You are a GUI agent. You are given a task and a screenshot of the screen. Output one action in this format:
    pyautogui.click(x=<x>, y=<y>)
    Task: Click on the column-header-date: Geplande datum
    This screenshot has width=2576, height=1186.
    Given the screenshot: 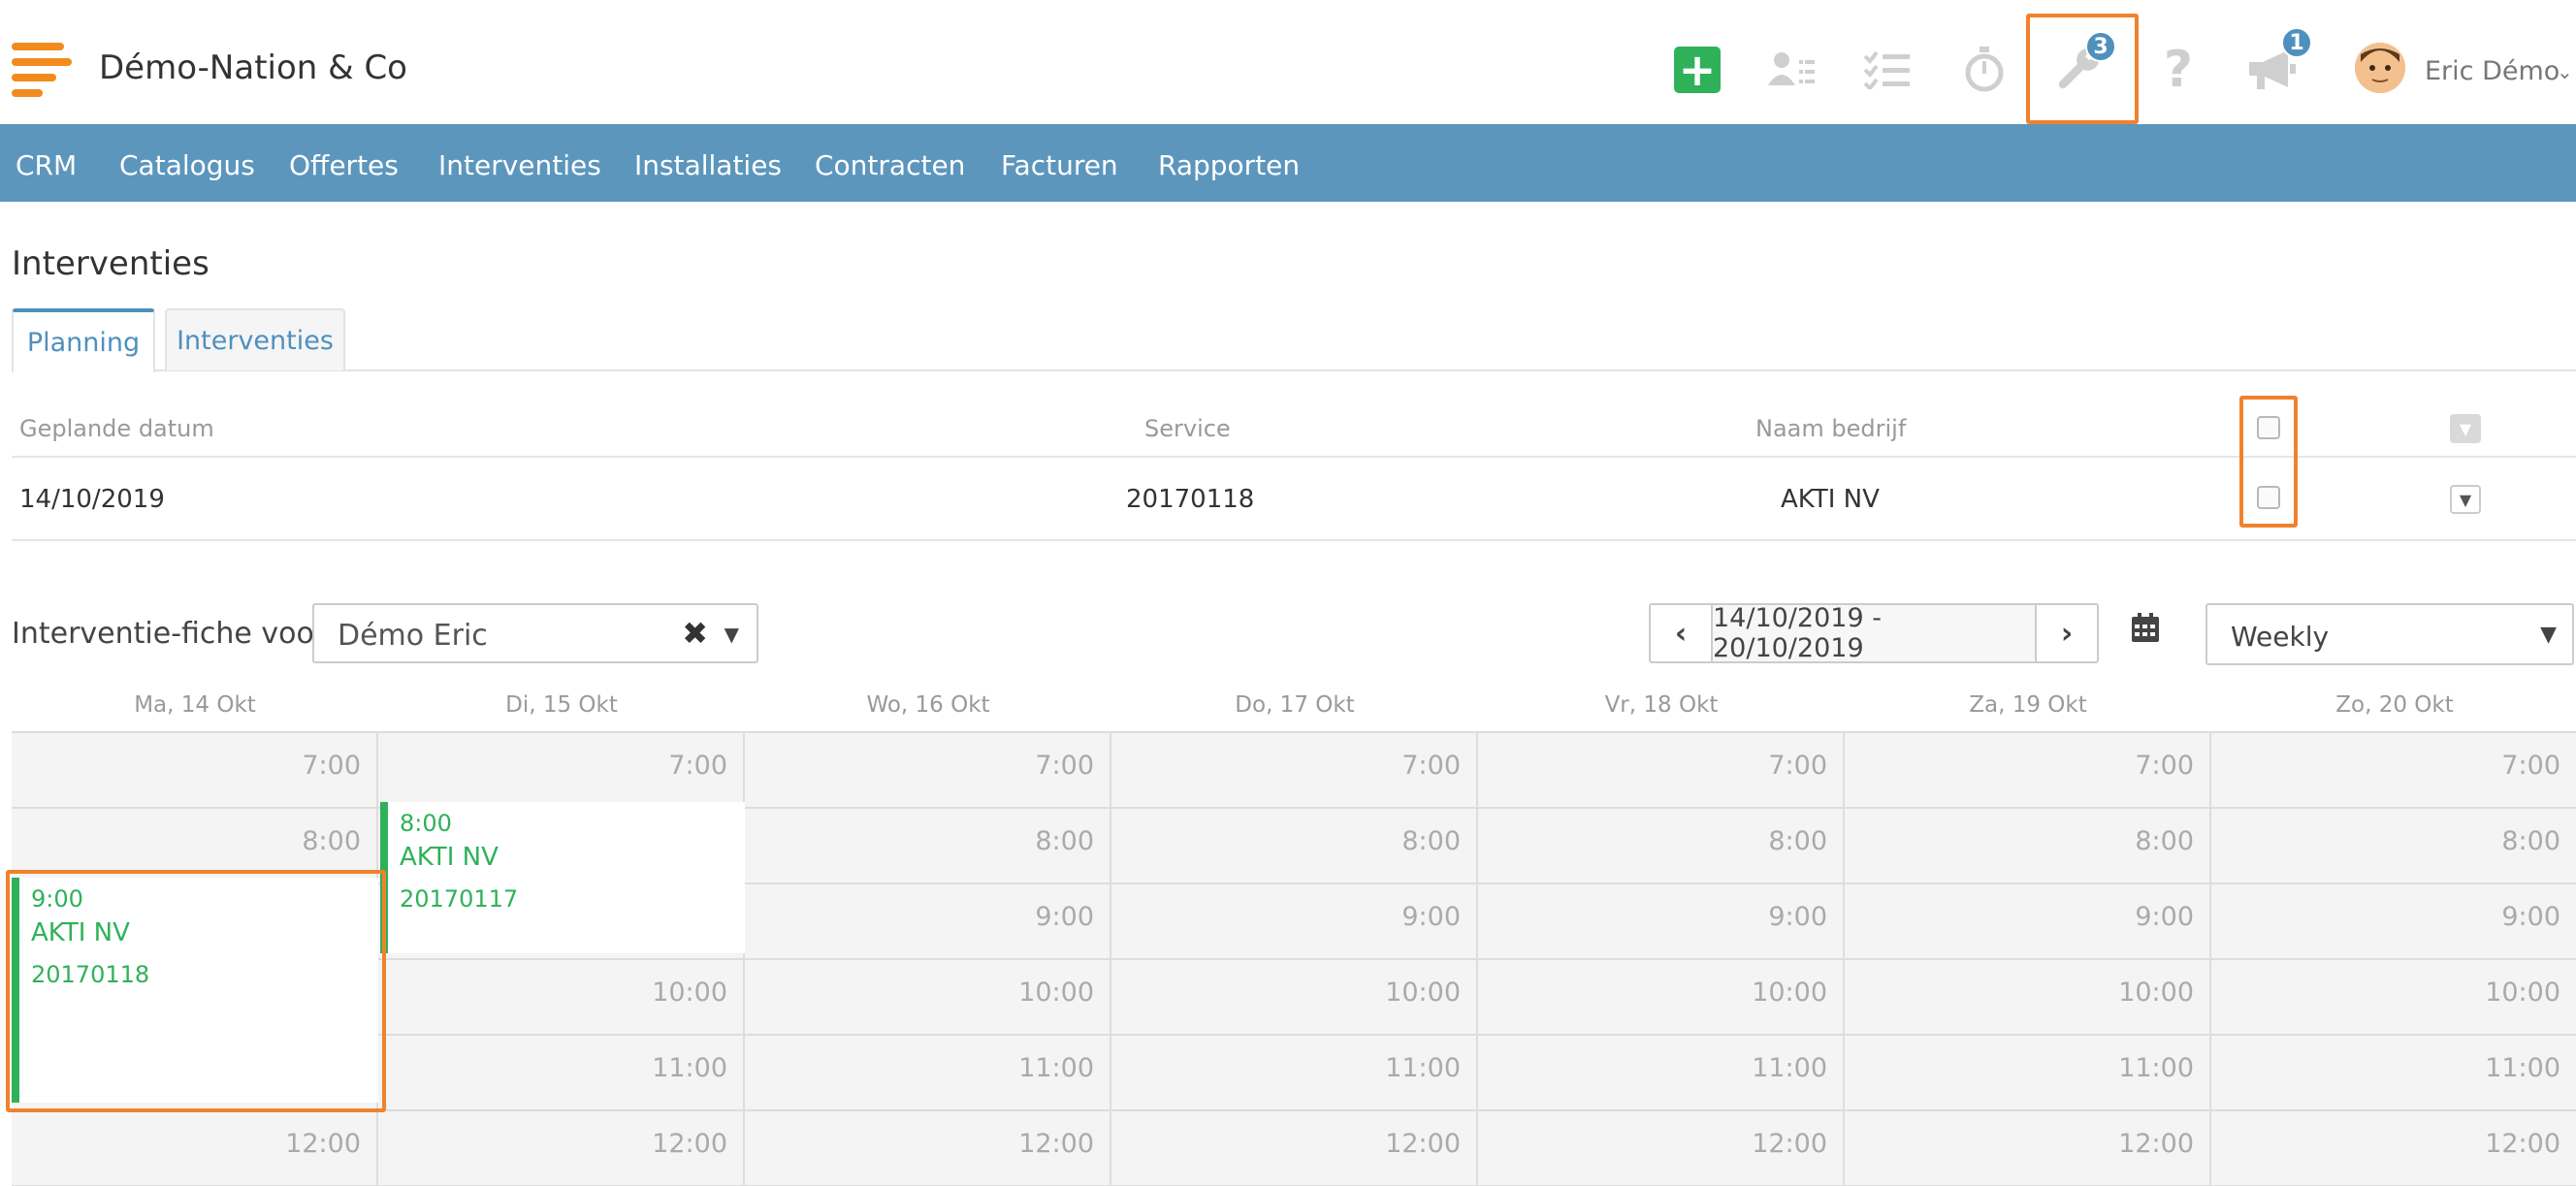 What is the action you would take?
    pyautogui.click(x=116, y=429)
    